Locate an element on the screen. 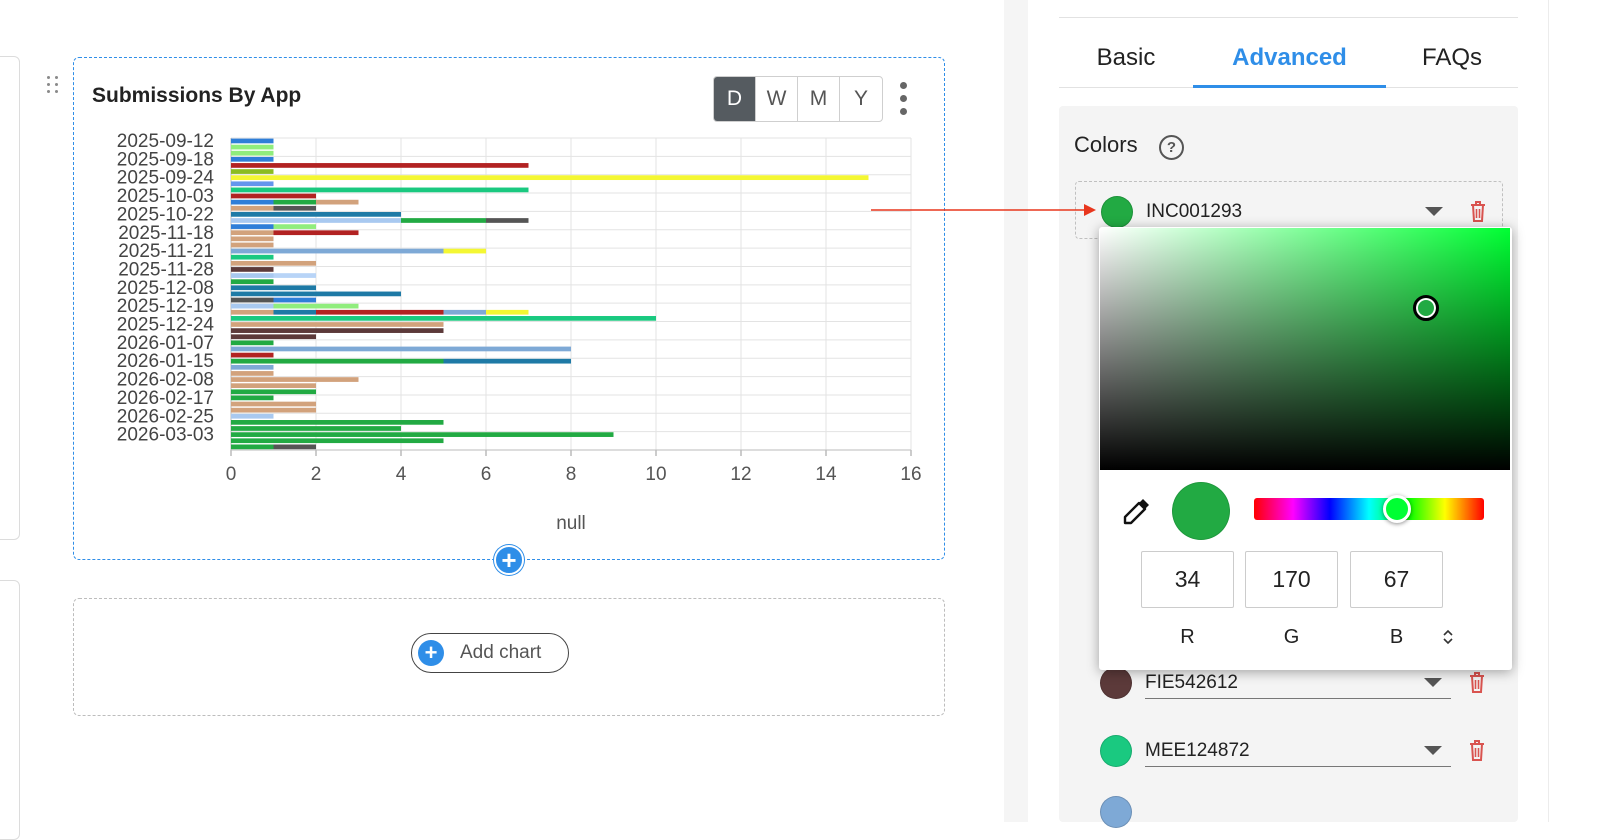 The height and width of the screenshot is (840, 1598). color-mode-toggle-icon is located at coordinates (1448, 637).